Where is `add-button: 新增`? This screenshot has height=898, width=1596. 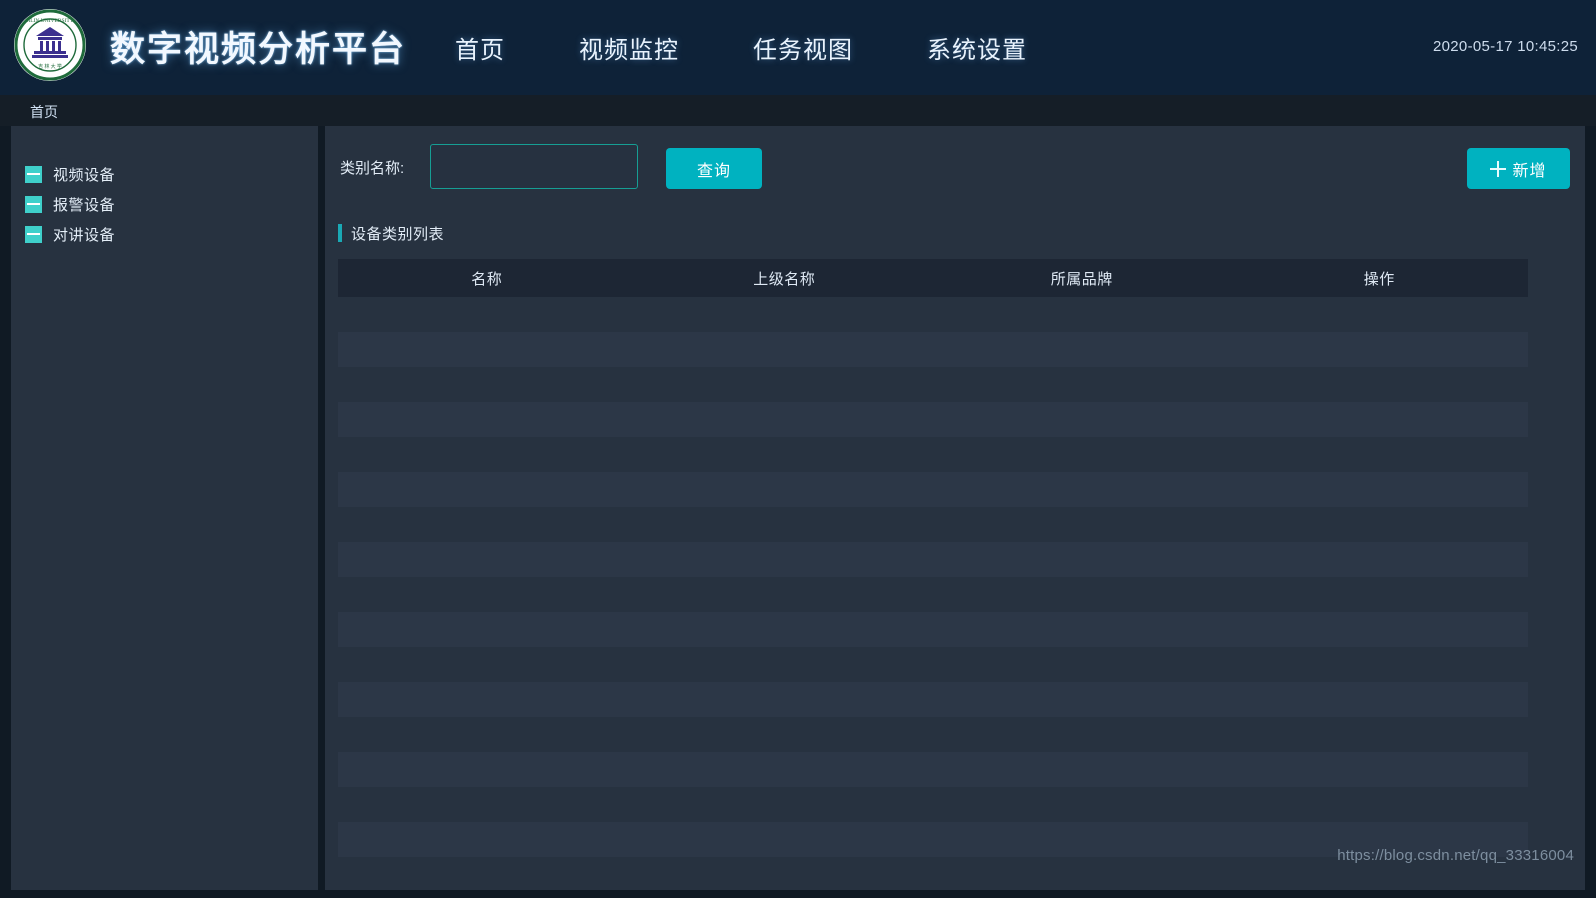
add-button: 新增 is located at coordinates (1518, 168).